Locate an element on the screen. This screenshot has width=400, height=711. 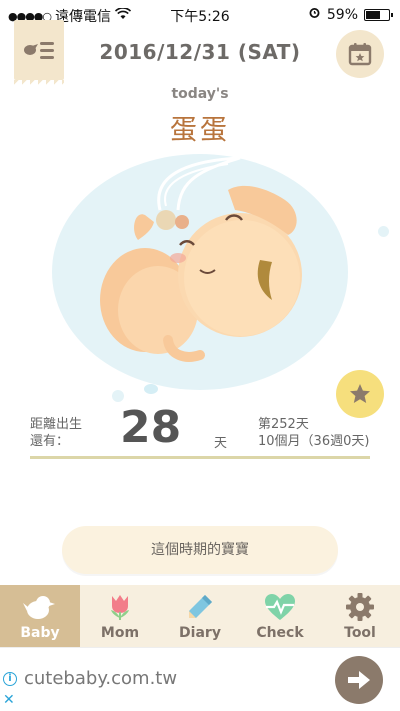
tab-label: Baby is located at coordinates (40, 633).